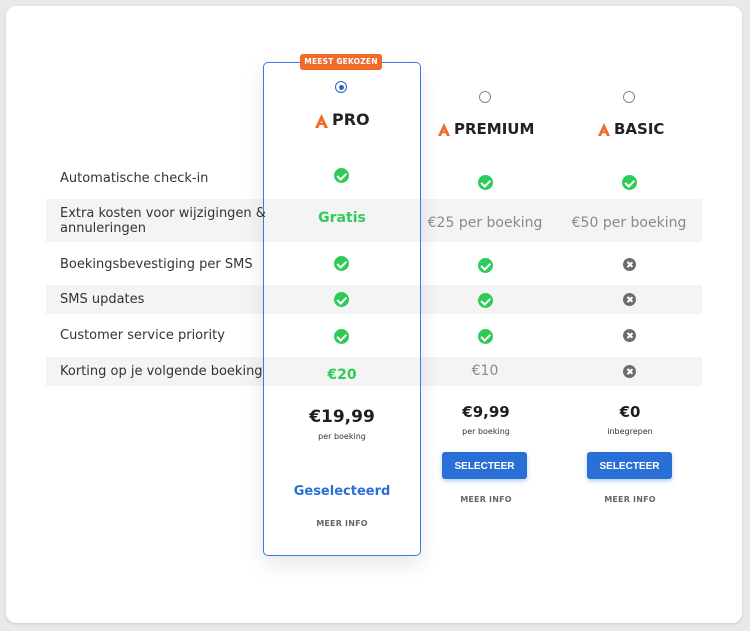 Image resolution: width=750 pixels, height=631 pixels. Describe the element at coordinates (342, 436) in the screenshot. I see `plan-price-sub-pro: per boeking` at that location.